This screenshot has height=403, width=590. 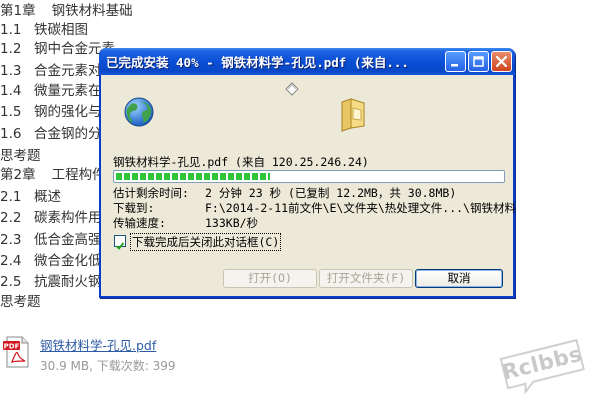 I want to click on toc-number: 1.3, so click(x=11, y=71).